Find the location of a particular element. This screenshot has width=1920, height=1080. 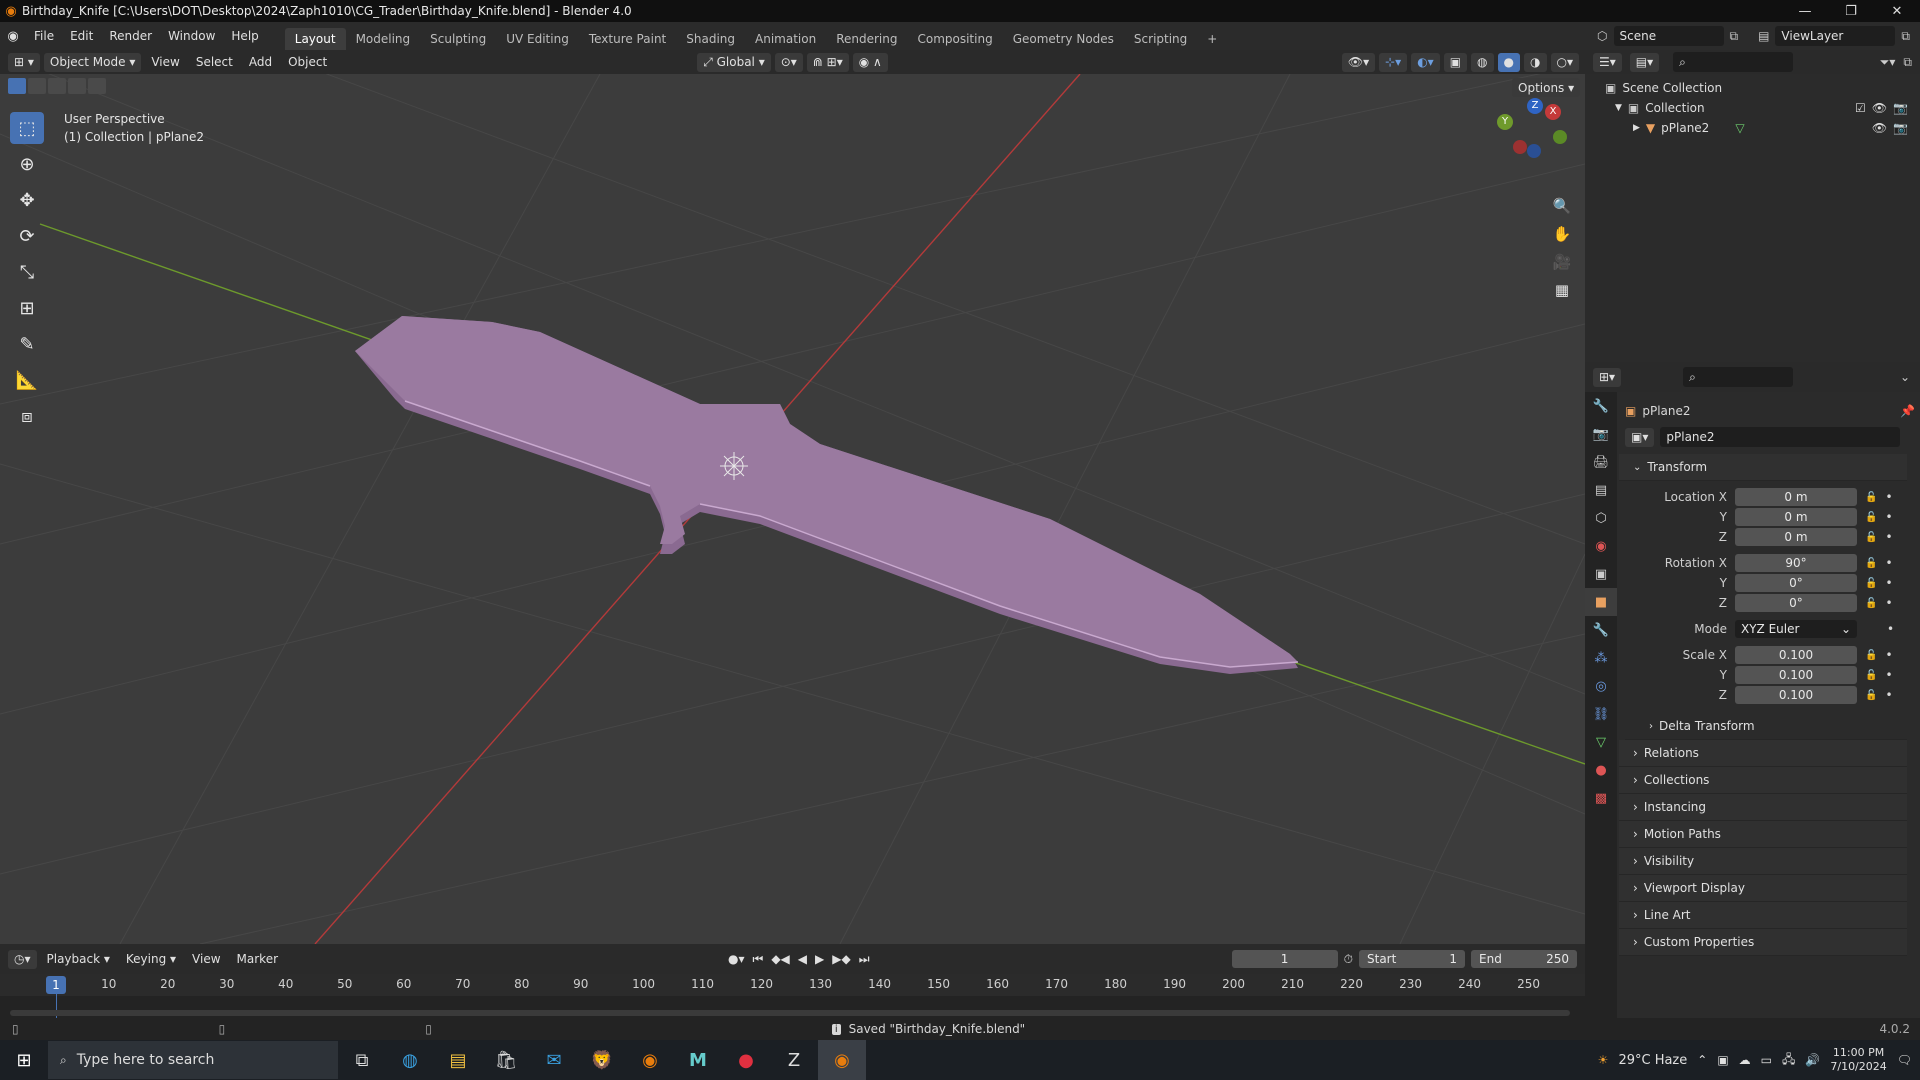

rotation-y-field: 0° is located at coordinates (1796, 583).